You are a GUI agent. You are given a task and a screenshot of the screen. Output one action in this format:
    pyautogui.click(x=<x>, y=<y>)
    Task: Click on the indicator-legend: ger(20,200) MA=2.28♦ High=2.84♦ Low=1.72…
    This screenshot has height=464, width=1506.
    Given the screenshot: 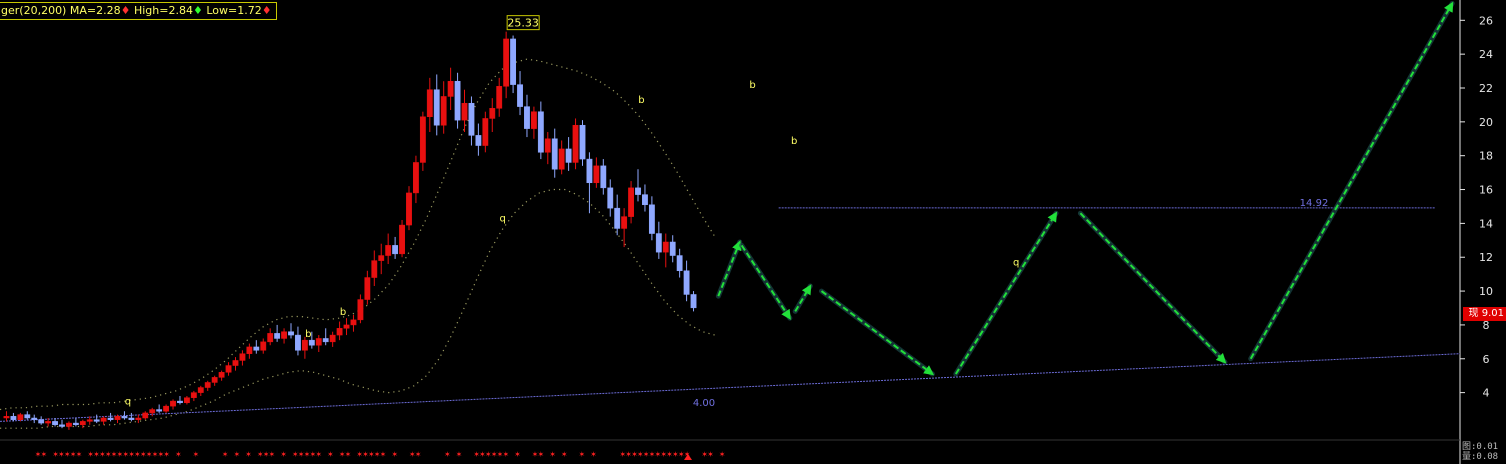 What is the action you would take?
    pyautogui.click(x=138, y=11)
    